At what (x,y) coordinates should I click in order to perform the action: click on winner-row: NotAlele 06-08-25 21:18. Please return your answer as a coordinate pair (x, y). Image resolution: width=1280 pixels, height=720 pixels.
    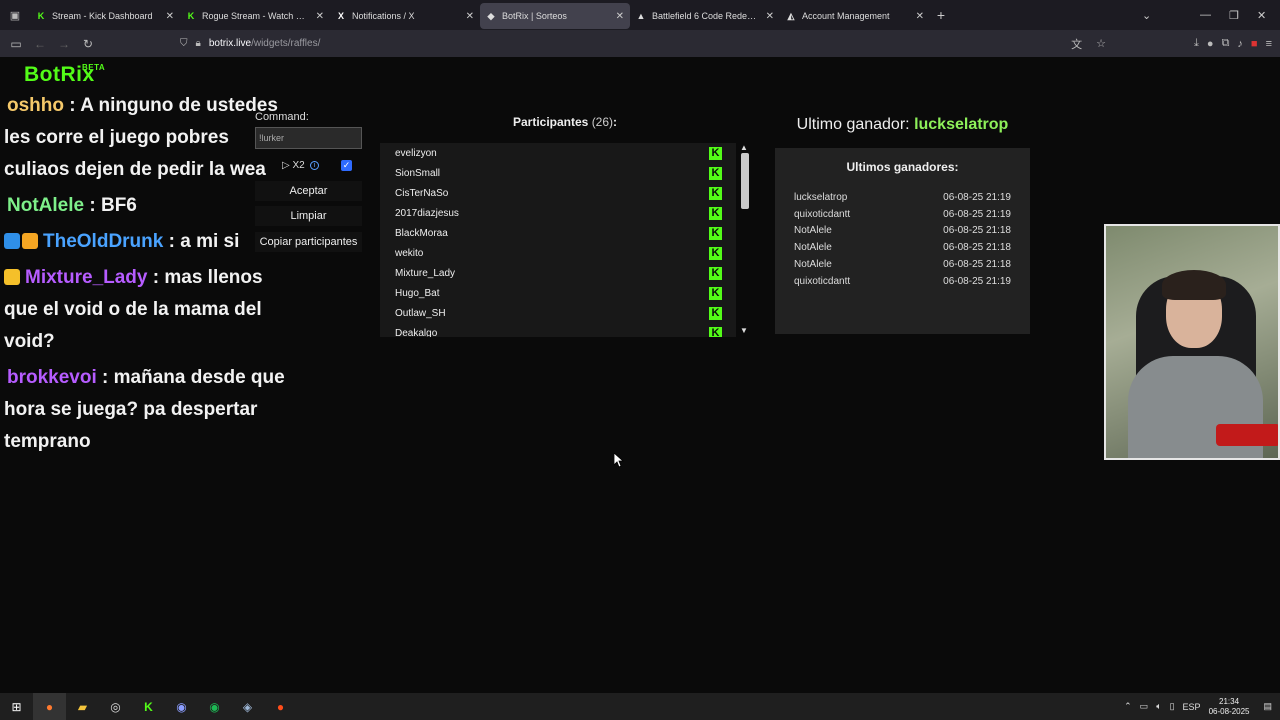
    Looking at the image, I should click on (902, 247).